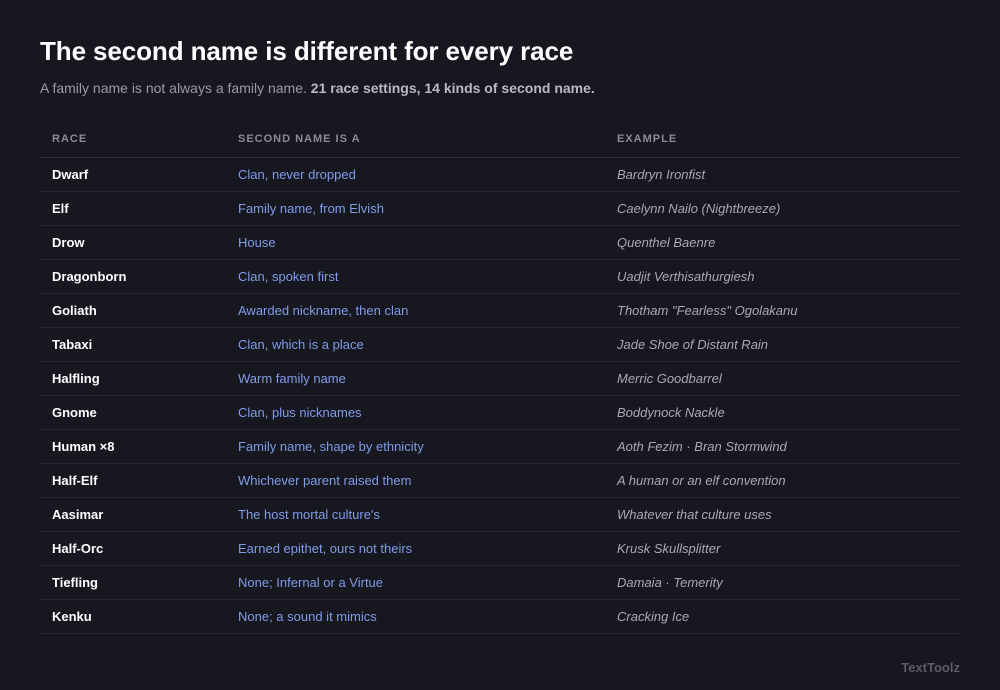  Describe the element at coordinates (133, 412) in the screenshot. I see `race-cell: Gnome` at that location.